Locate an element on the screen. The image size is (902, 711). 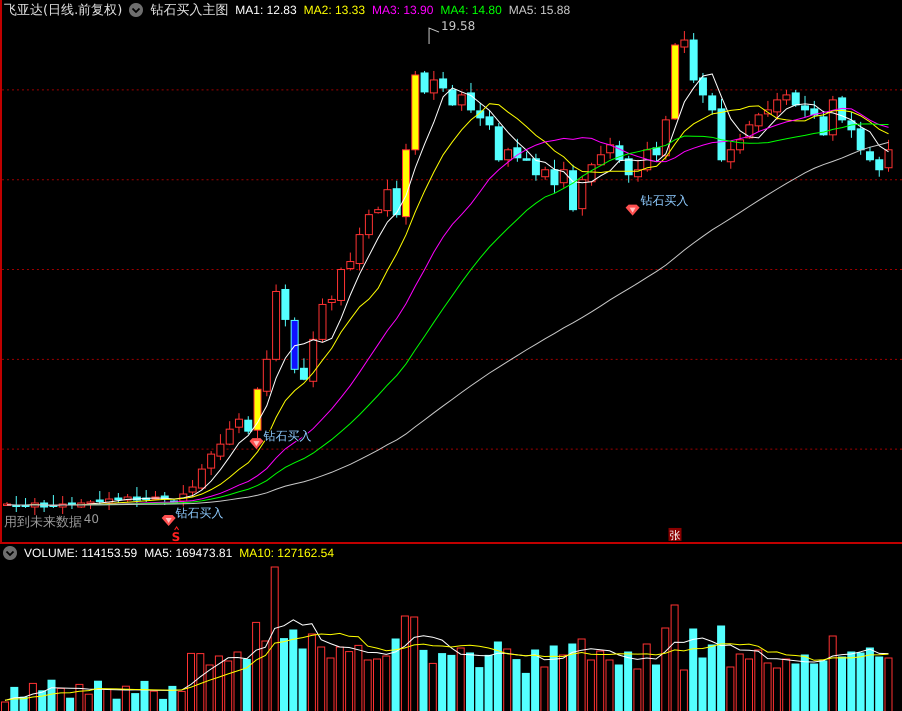
indicator-name: 钻石买入主图 is located at coordinates (189, 10).